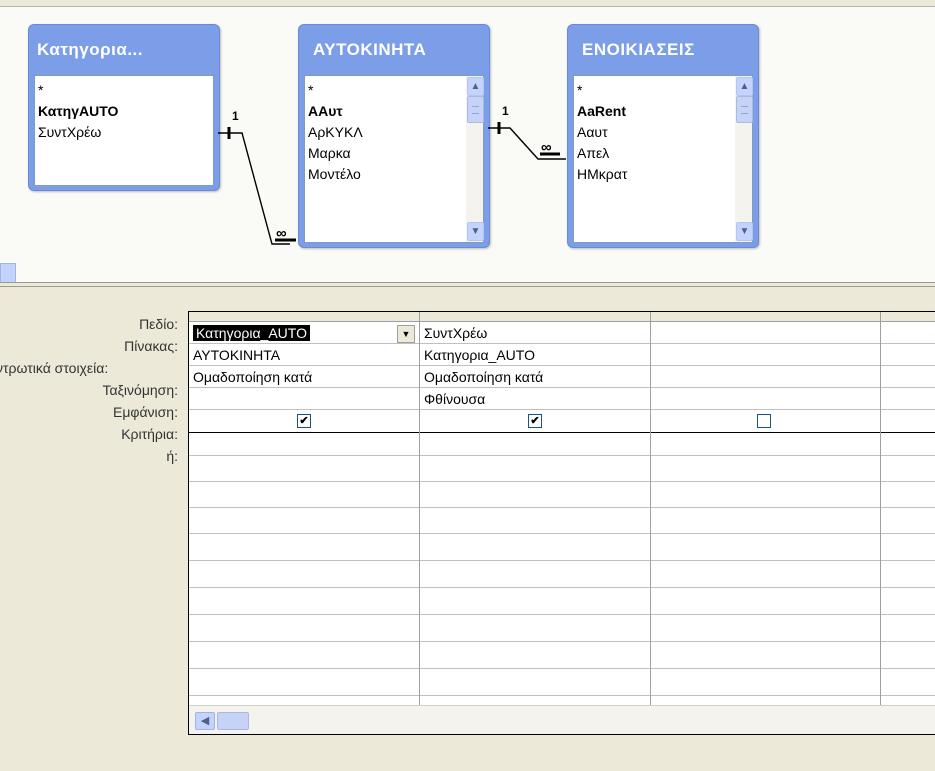 Image resolution: width=935 pixels, height=771 pixels. What do you see at coordinates (205, 721) in the screenshot?
I see `scroll-left-icon: ◀` at bounding box center [205, 721].